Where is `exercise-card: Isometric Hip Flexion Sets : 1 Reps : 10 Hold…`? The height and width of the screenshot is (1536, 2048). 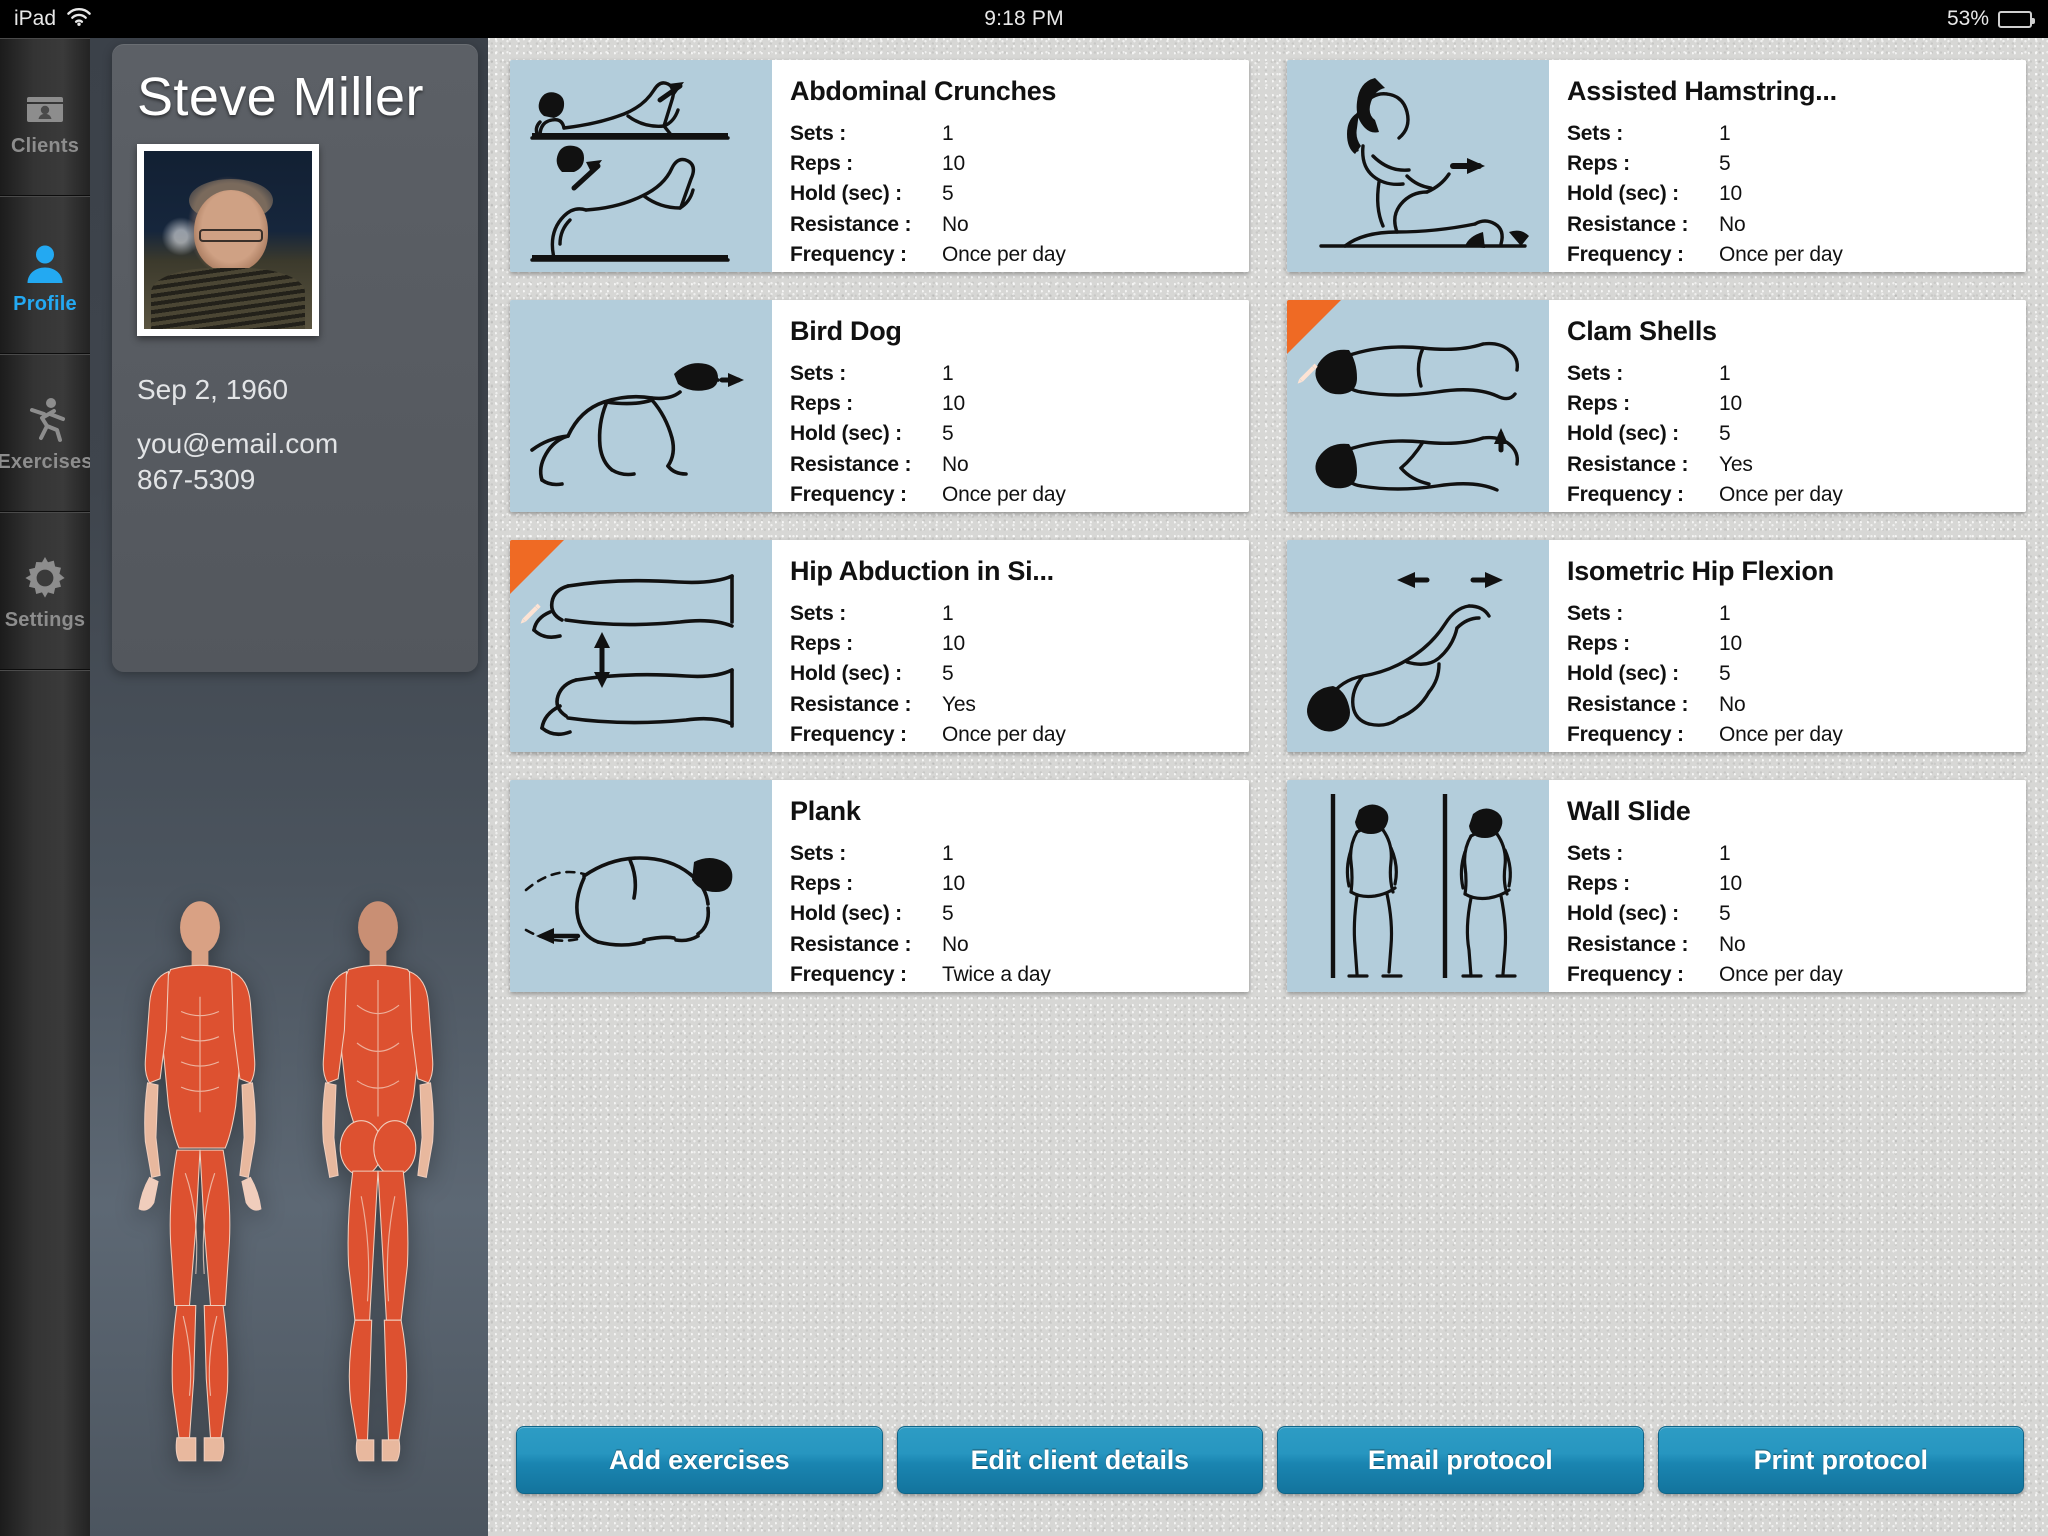
exercise-card: Isometric Hip Flexion Sets : 1 Reps : 10 Hold… is located at coordinates (1656, 646).